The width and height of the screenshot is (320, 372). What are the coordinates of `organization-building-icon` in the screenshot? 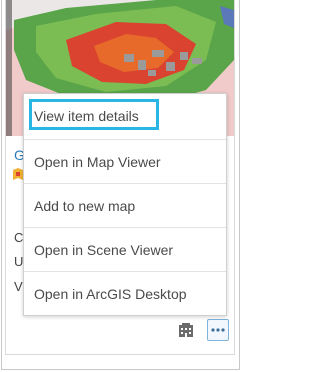 It's located at (186, 330).